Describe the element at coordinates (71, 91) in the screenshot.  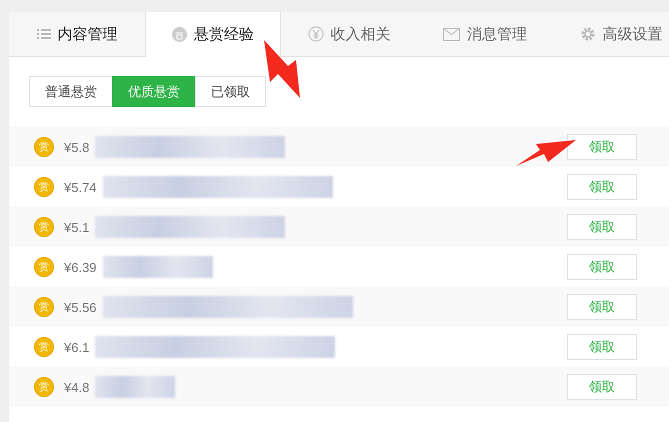
I see `filter-tab: 普通悬赏` at that location.